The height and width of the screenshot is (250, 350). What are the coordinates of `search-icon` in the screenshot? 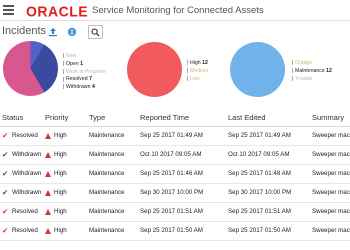 It's located at (95, 32).